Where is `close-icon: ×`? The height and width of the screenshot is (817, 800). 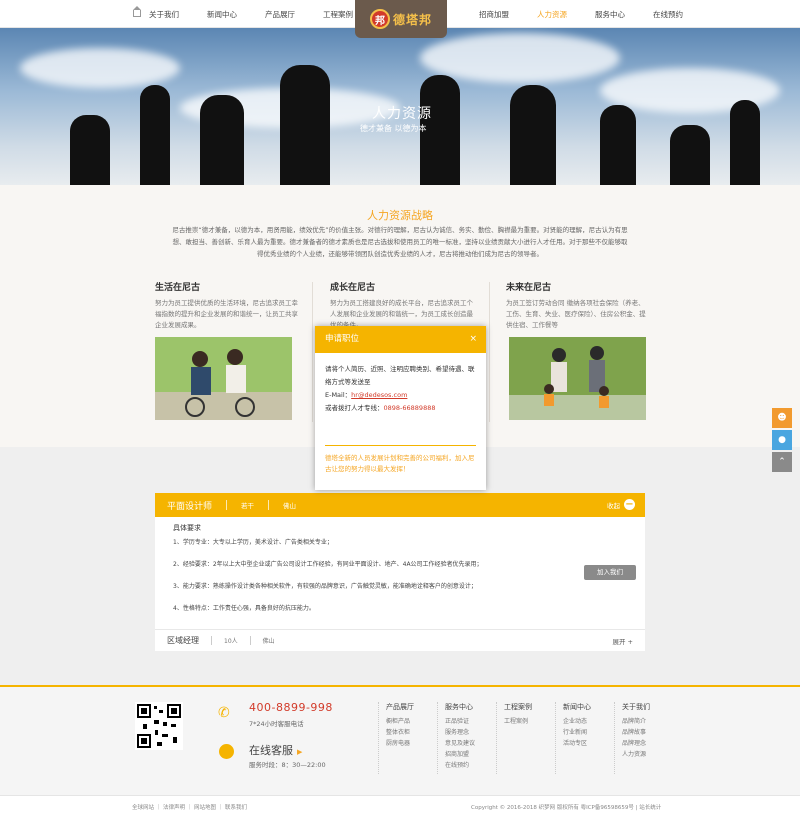
close-icon: × is located at coordinates (473, 339).